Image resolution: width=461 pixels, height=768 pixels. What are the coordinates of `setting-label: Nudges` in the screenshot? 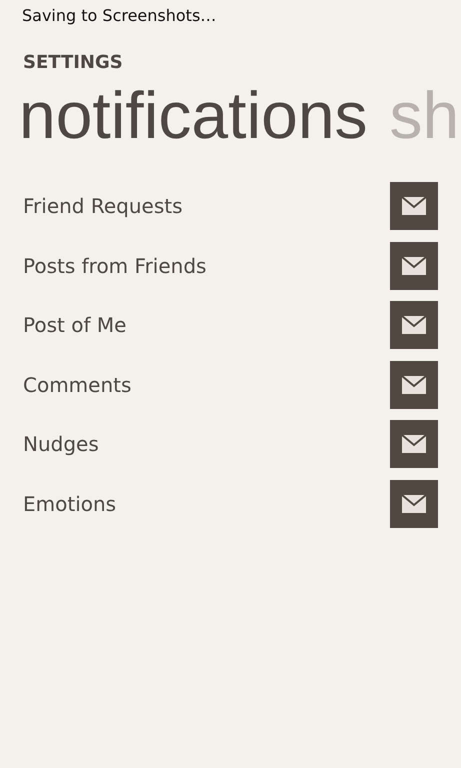 It's located at (61, 444).